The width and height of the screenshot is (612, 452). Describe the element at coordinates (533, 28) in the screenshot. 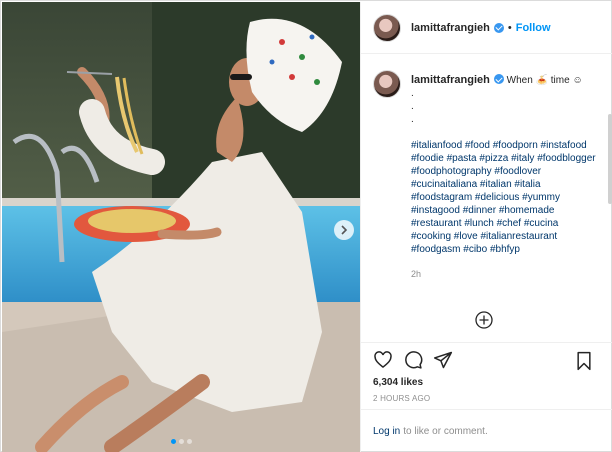

I see `follow-button: Follow` at that location.